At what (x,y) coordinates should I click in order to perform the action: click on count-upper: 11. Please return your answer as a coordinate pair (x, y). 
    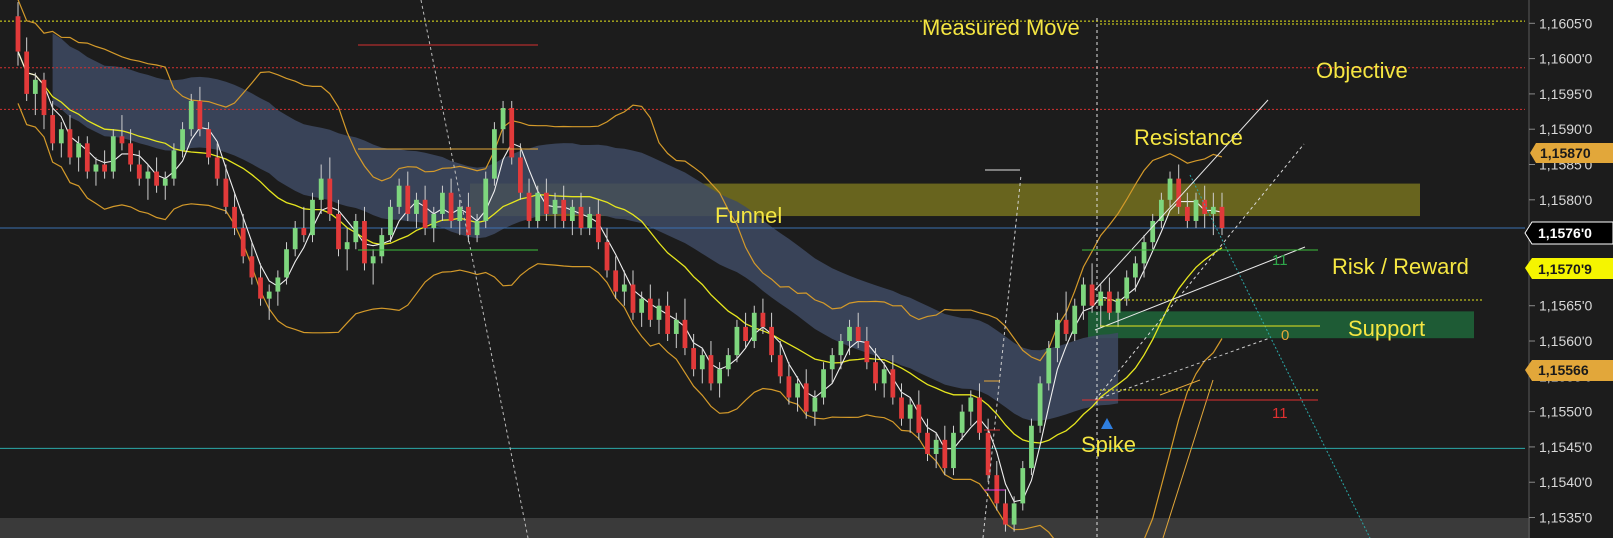
    Looking at the image, I should click on (1280, 260).